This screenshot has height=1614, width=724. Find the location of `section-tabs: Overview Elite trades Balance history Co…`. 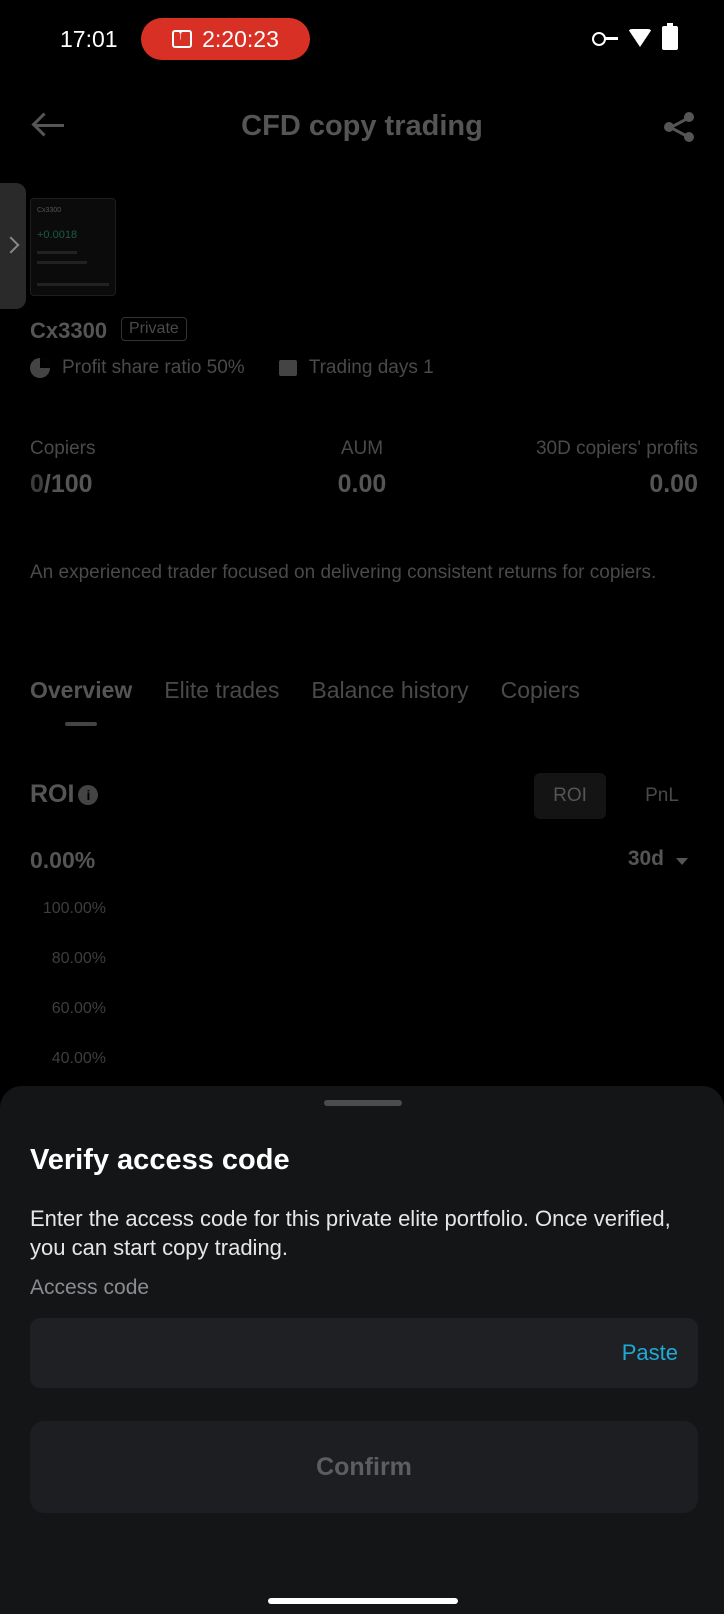

section-tabs: Overview Elite trades Balance history Co… is located at coordinates (305, 690).